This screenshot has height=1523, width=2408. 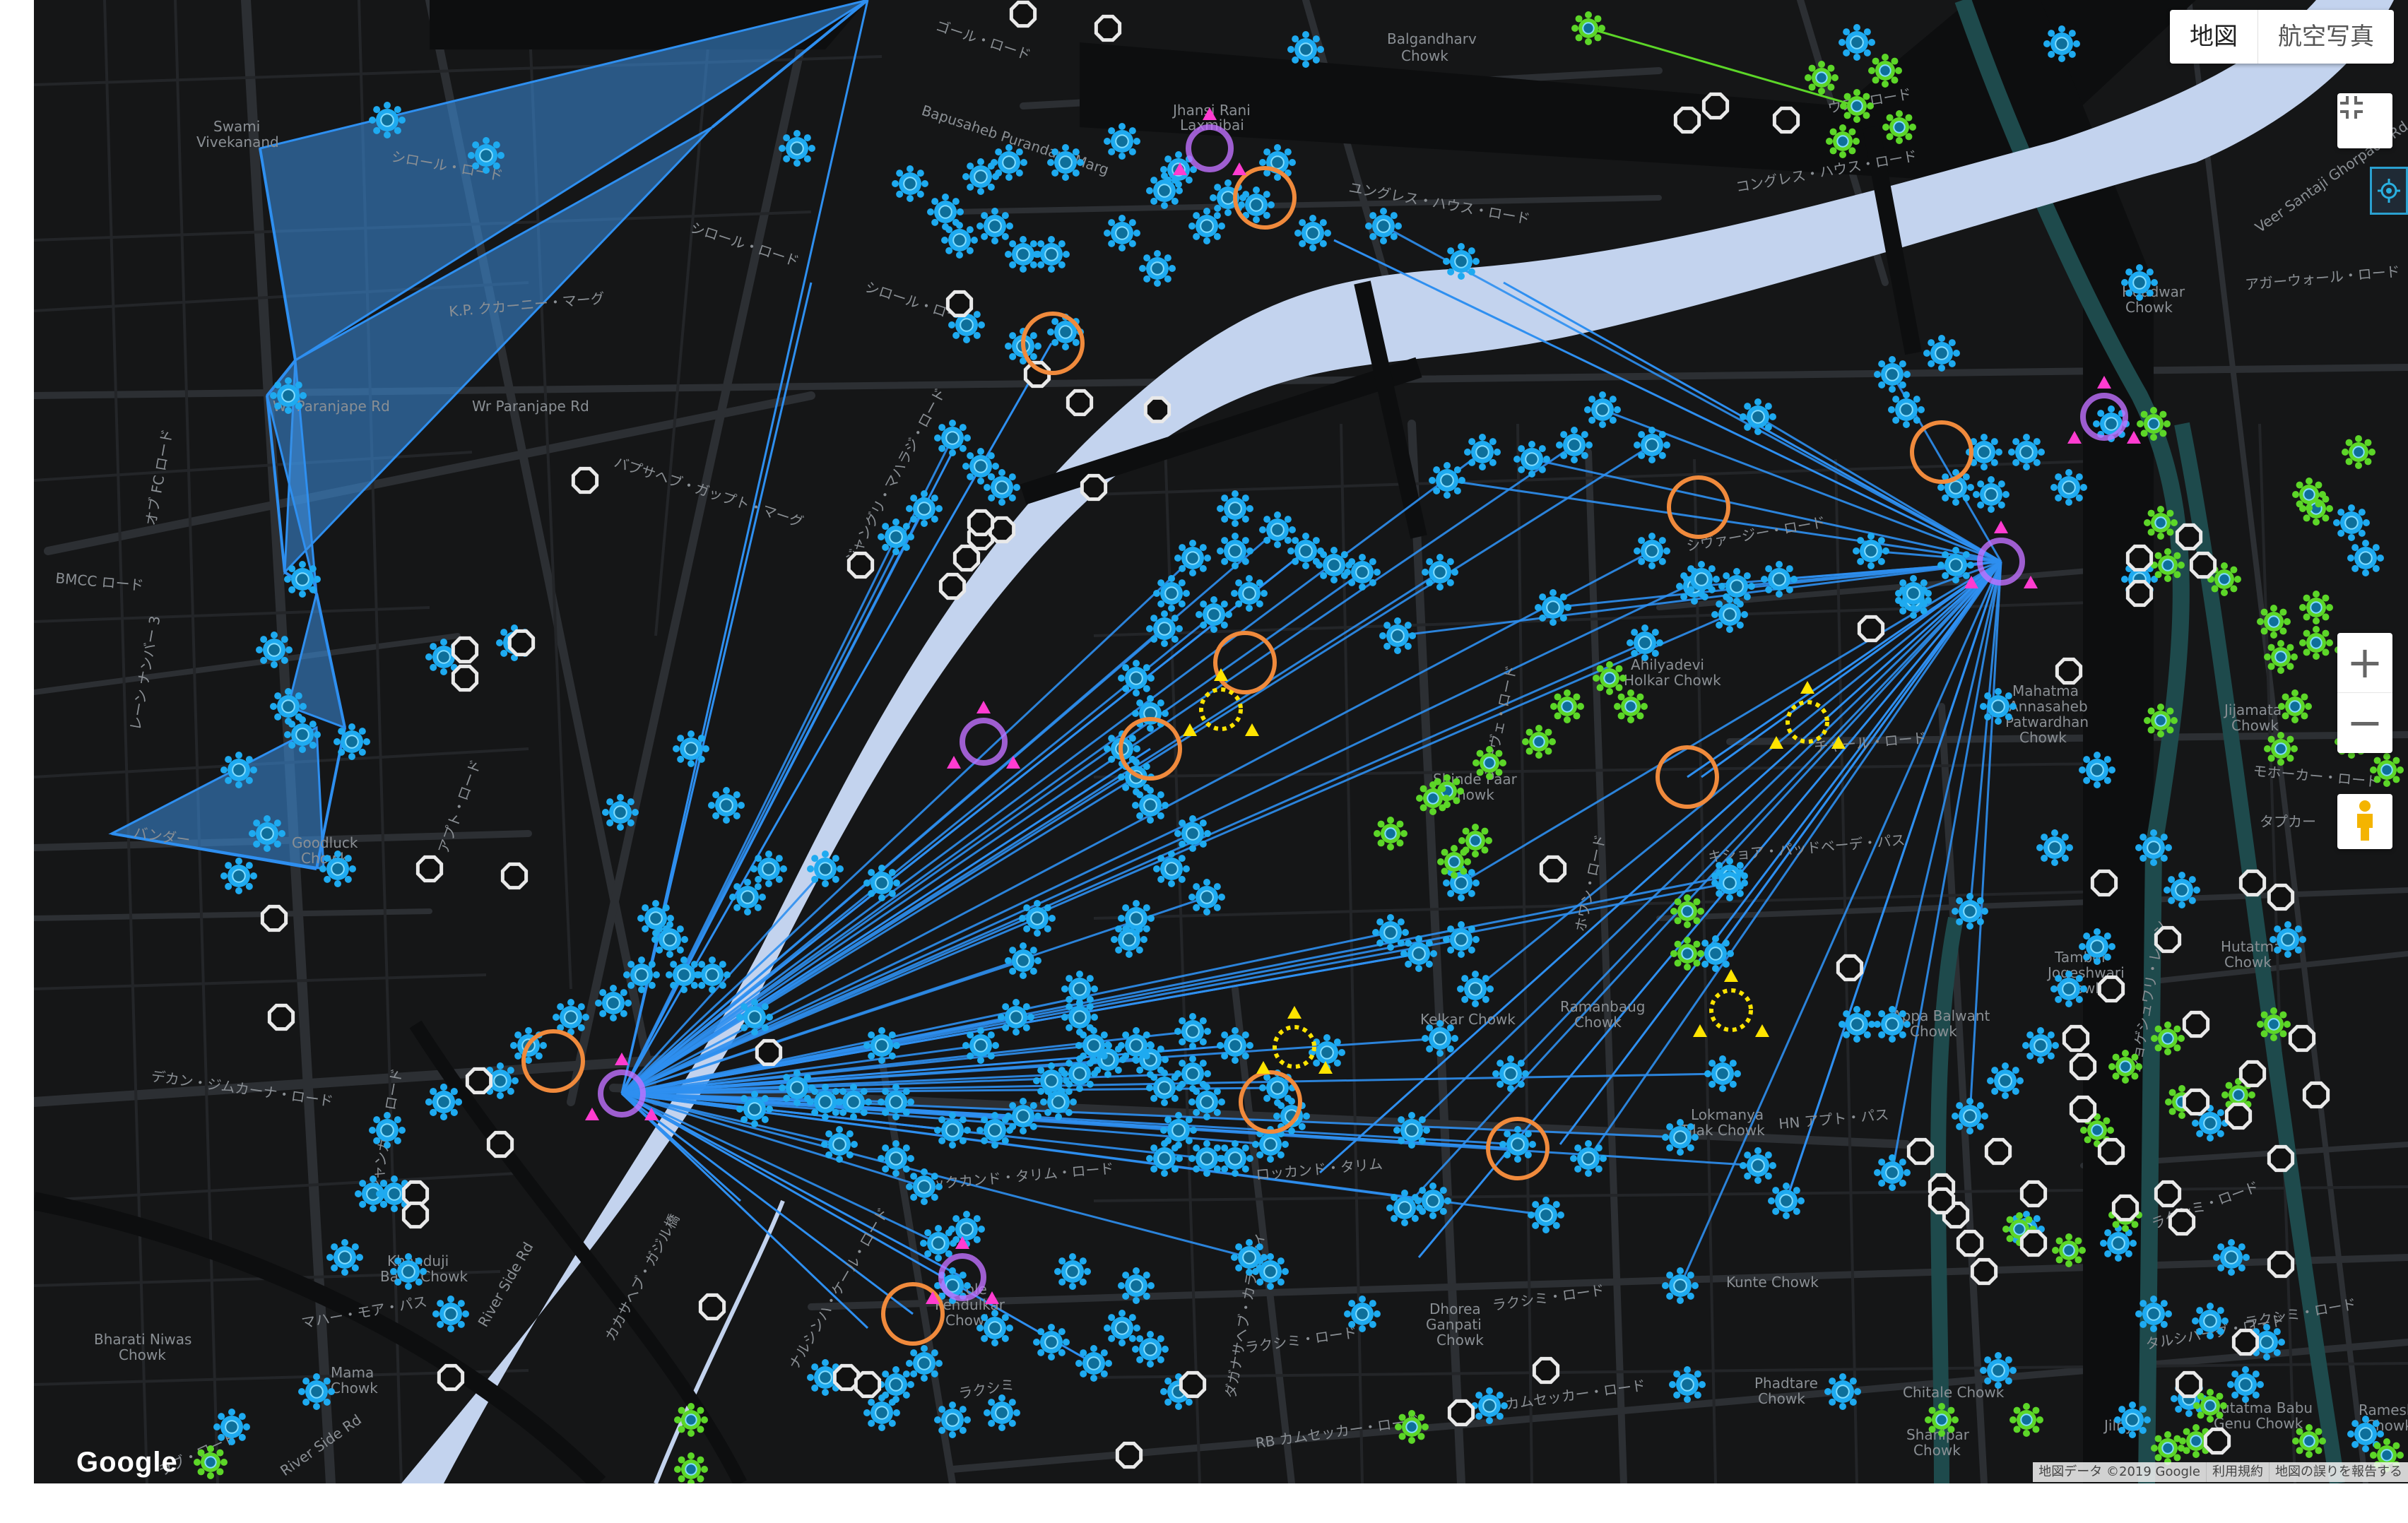 What do you see at coordinates (2214, 37) in the screenshot?
I see `map-type-map-button: 地図` at bounding box center [2214, 37].